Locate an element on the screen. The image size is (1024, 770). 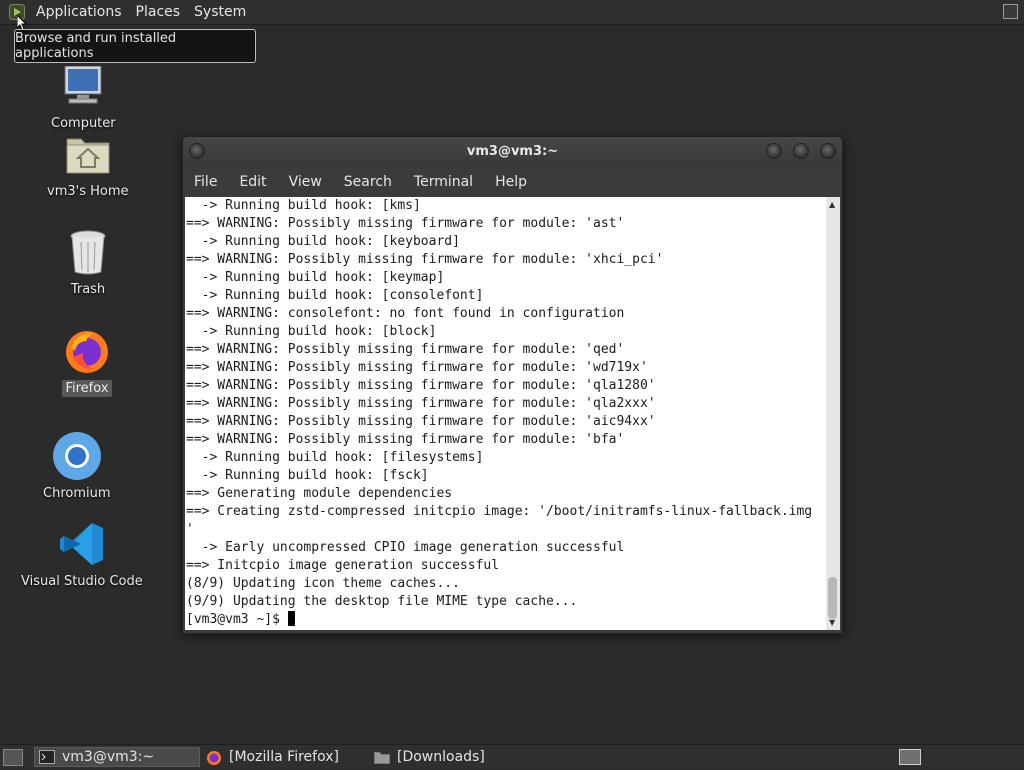
taskbar-item-downloads: [Downloads] is located at coordinates (455, 757).